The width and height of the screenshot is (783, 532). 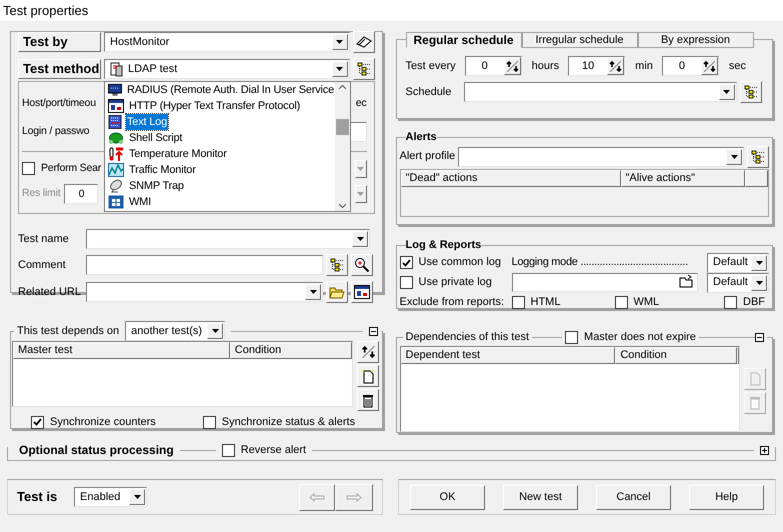 I want to click on test-name-dropdown, so click(x=228, y=239).